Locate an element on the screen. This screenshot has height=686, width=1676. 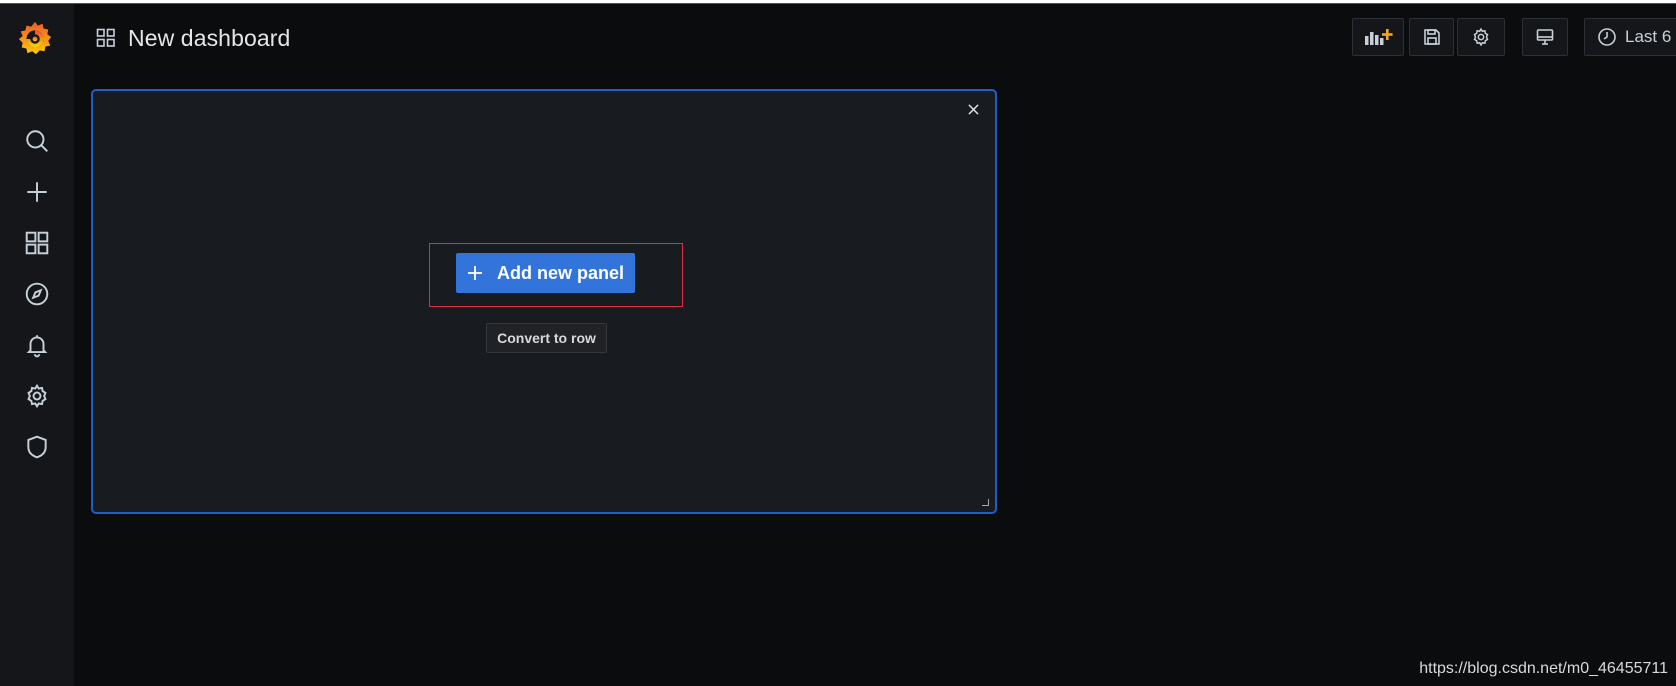
add-new-panel-button: Add new panel is located at coordinates (545, 273).